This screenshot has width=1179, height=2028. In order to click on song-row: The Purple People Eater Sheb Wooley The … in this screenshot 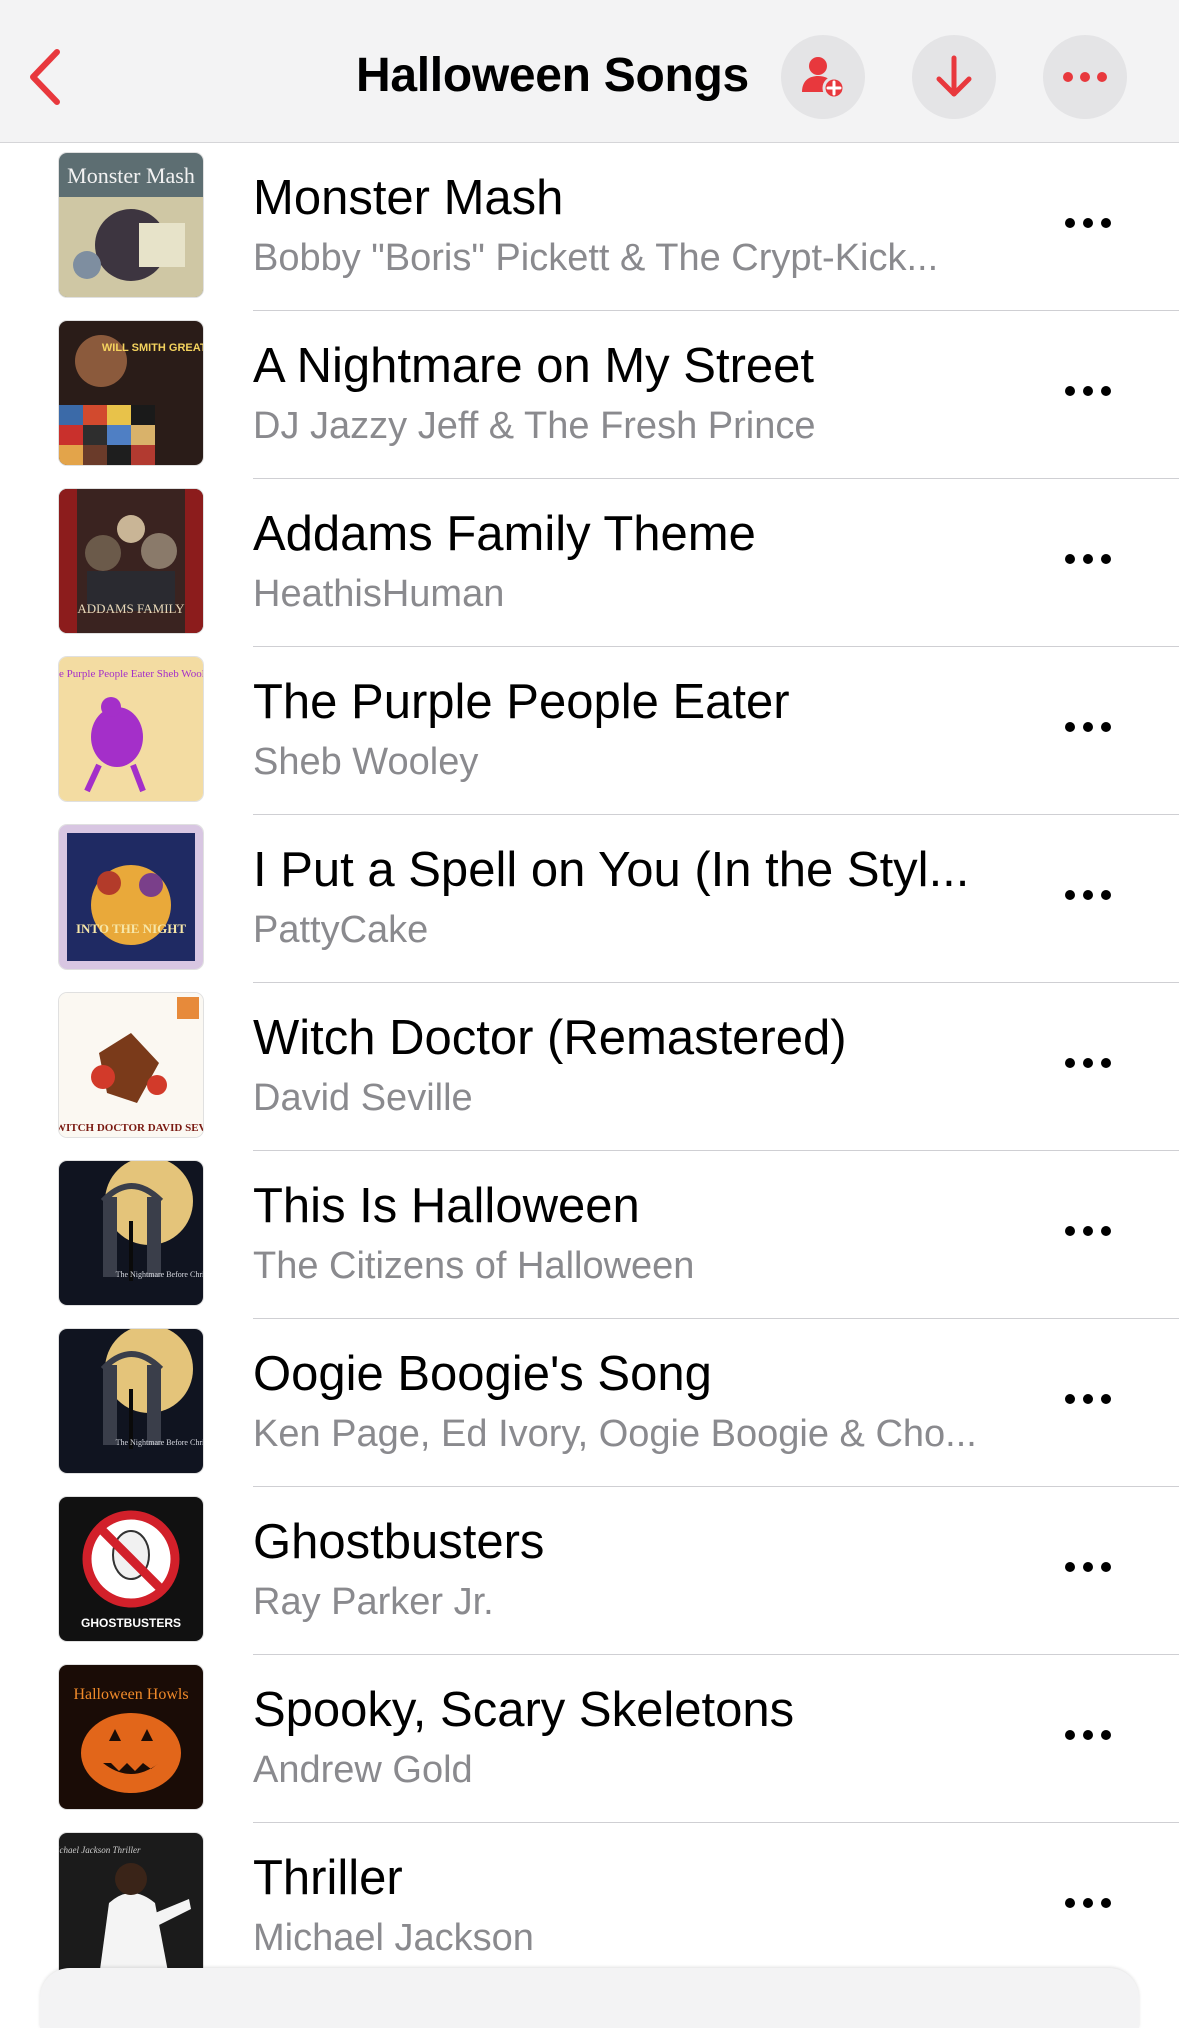, I will do `click(589, 731)`.